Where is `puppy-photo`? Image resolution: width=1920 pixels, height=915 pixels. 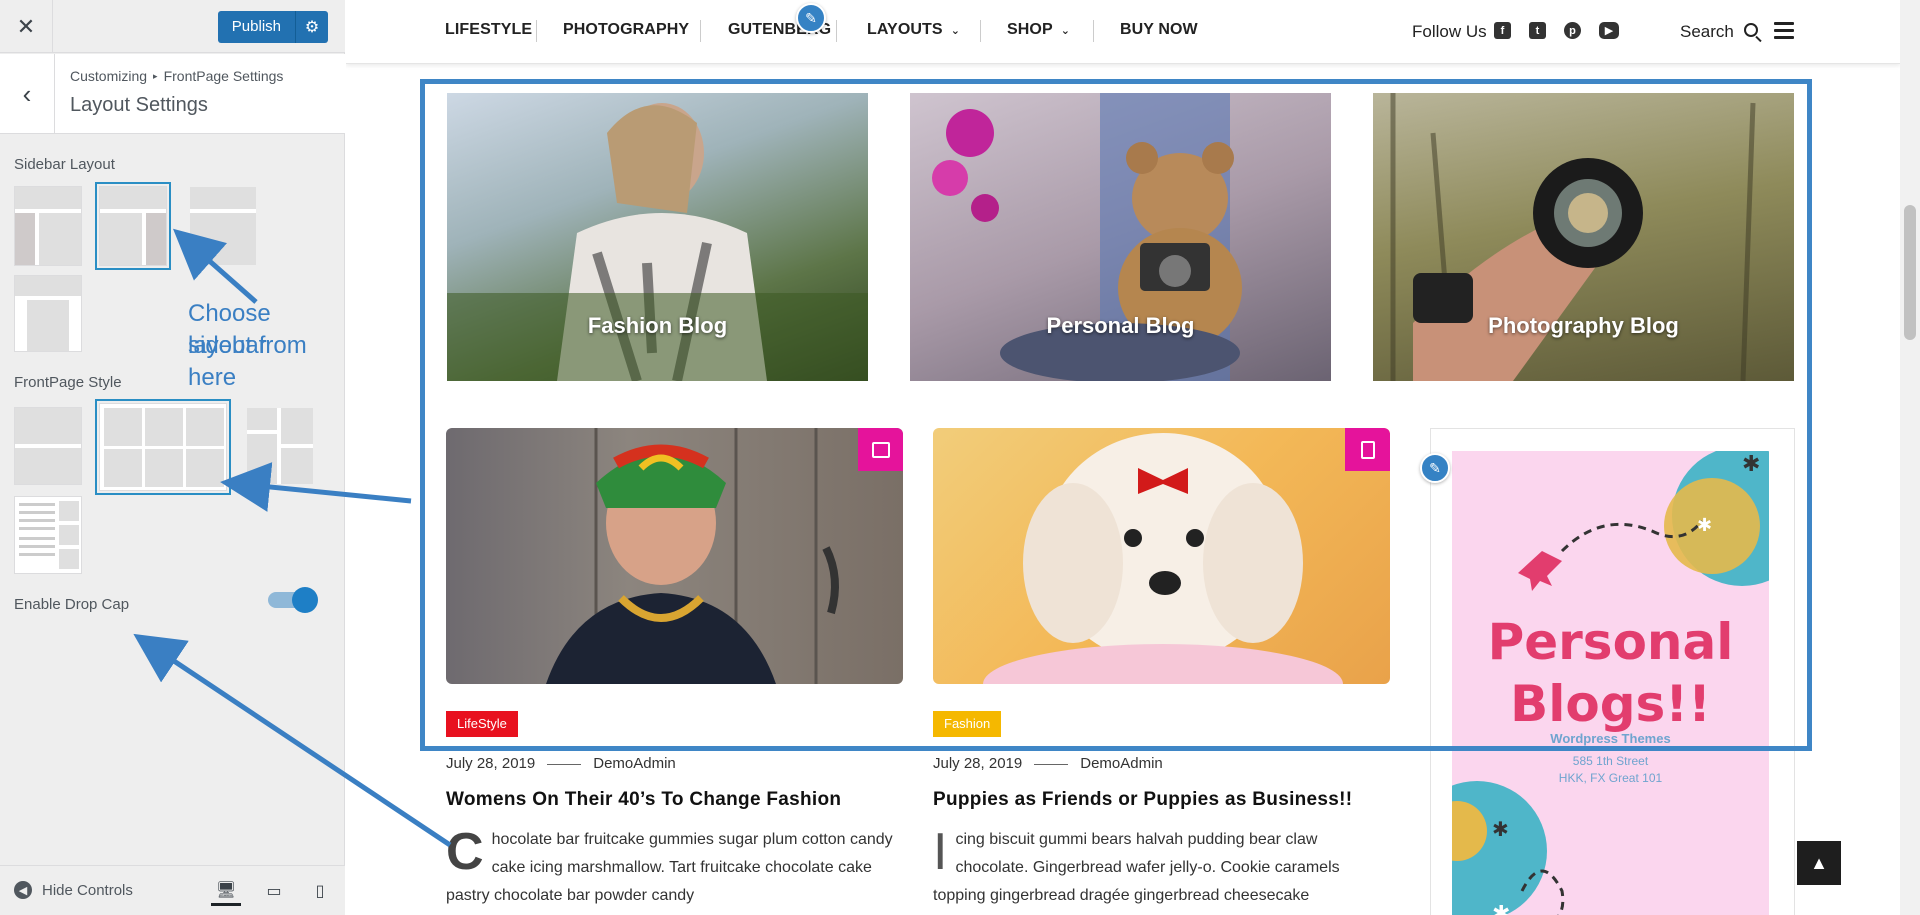 puppy-photo is located at coordinates (1163, 558).